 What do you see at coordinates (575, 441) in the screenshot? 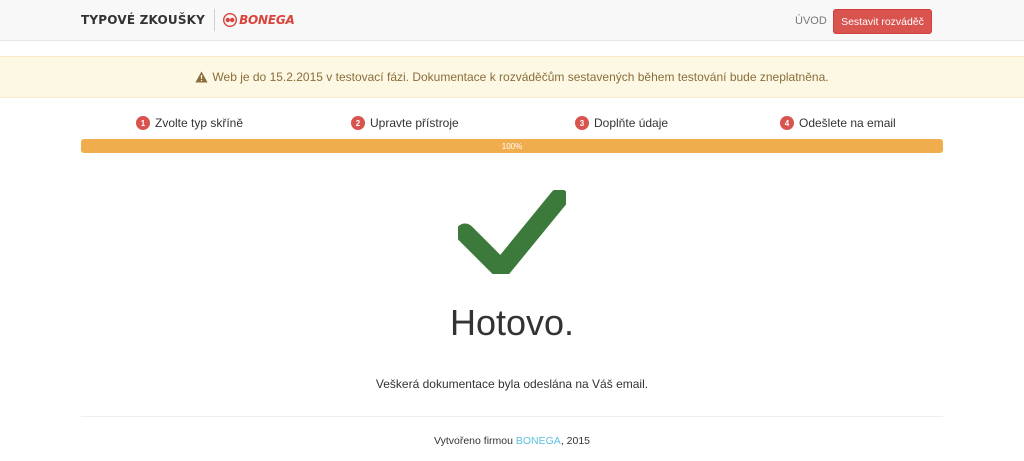
I see `footer-suffix: , 2015` at bounding box center [575, 441].